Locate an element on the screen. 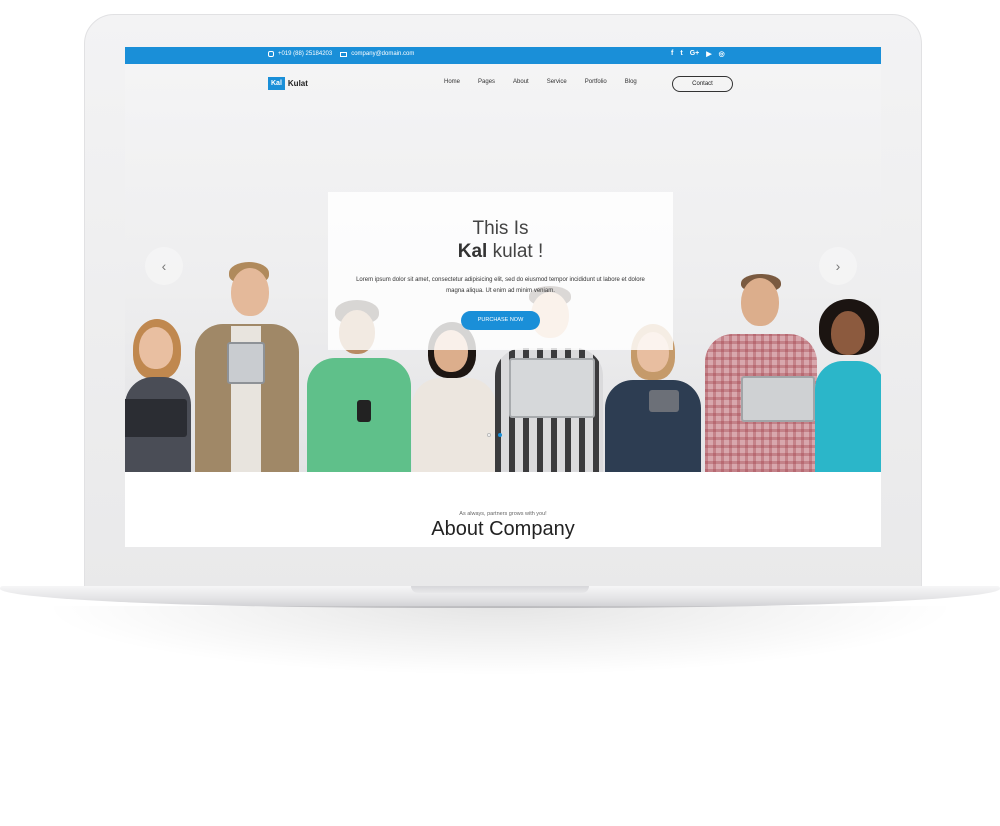 This screenshot has height=826, width=1000. brand-logo-box: Kal is located at coordinates (276, 83).